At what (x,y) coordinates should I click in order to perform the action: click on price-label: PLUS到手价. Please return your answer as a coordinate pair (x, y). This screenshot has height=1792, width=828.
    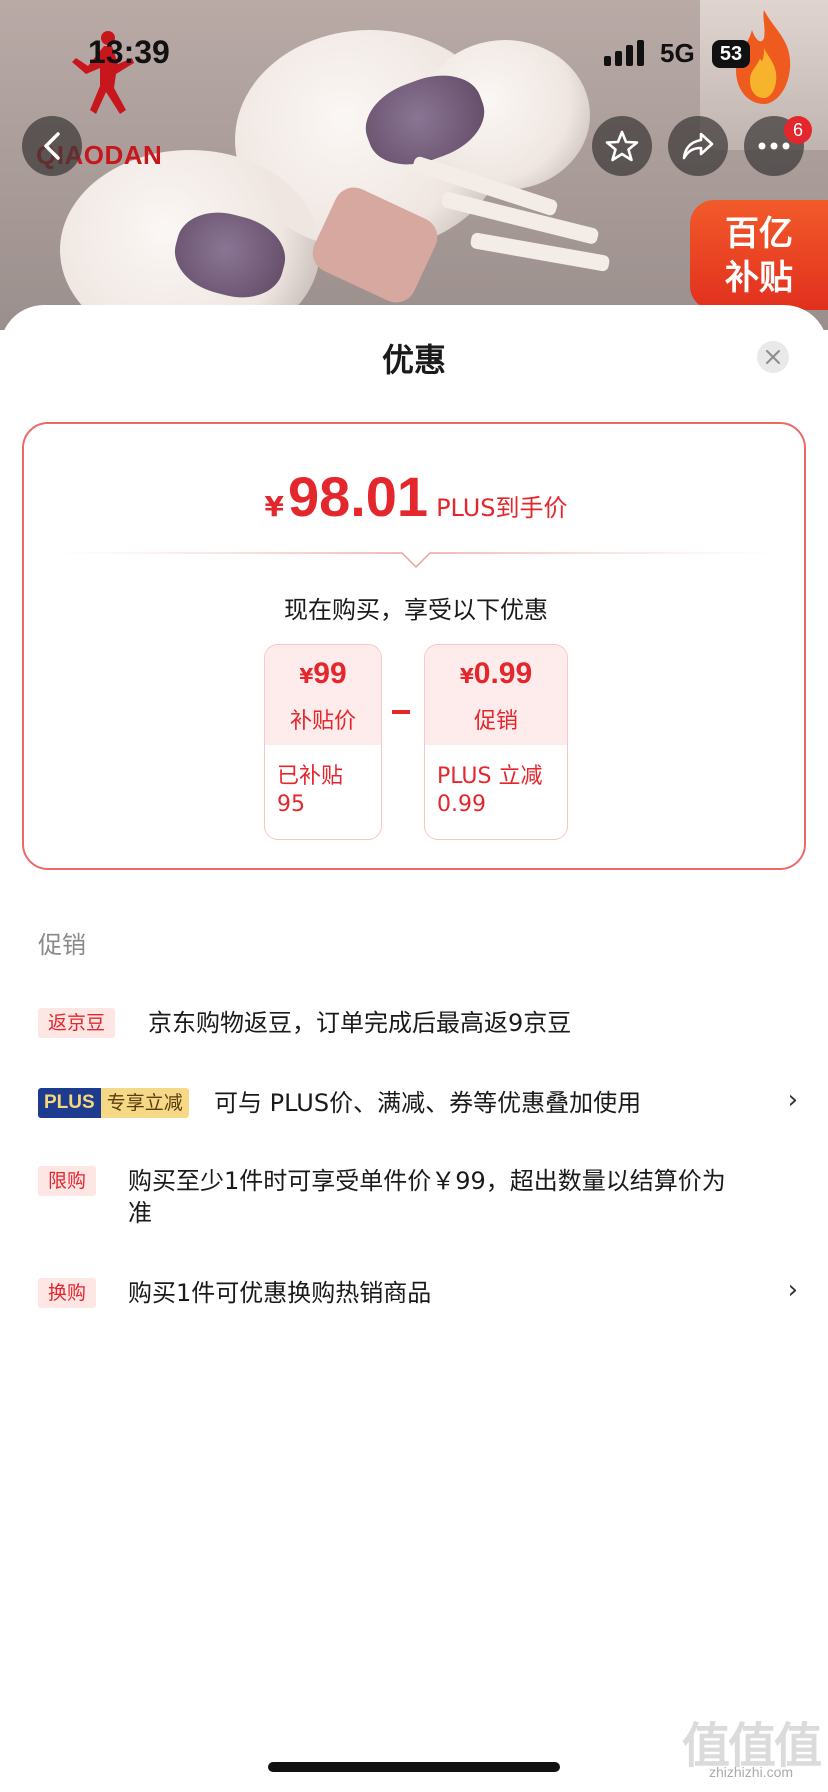
    Looking at the image, I should click on (502, 508).